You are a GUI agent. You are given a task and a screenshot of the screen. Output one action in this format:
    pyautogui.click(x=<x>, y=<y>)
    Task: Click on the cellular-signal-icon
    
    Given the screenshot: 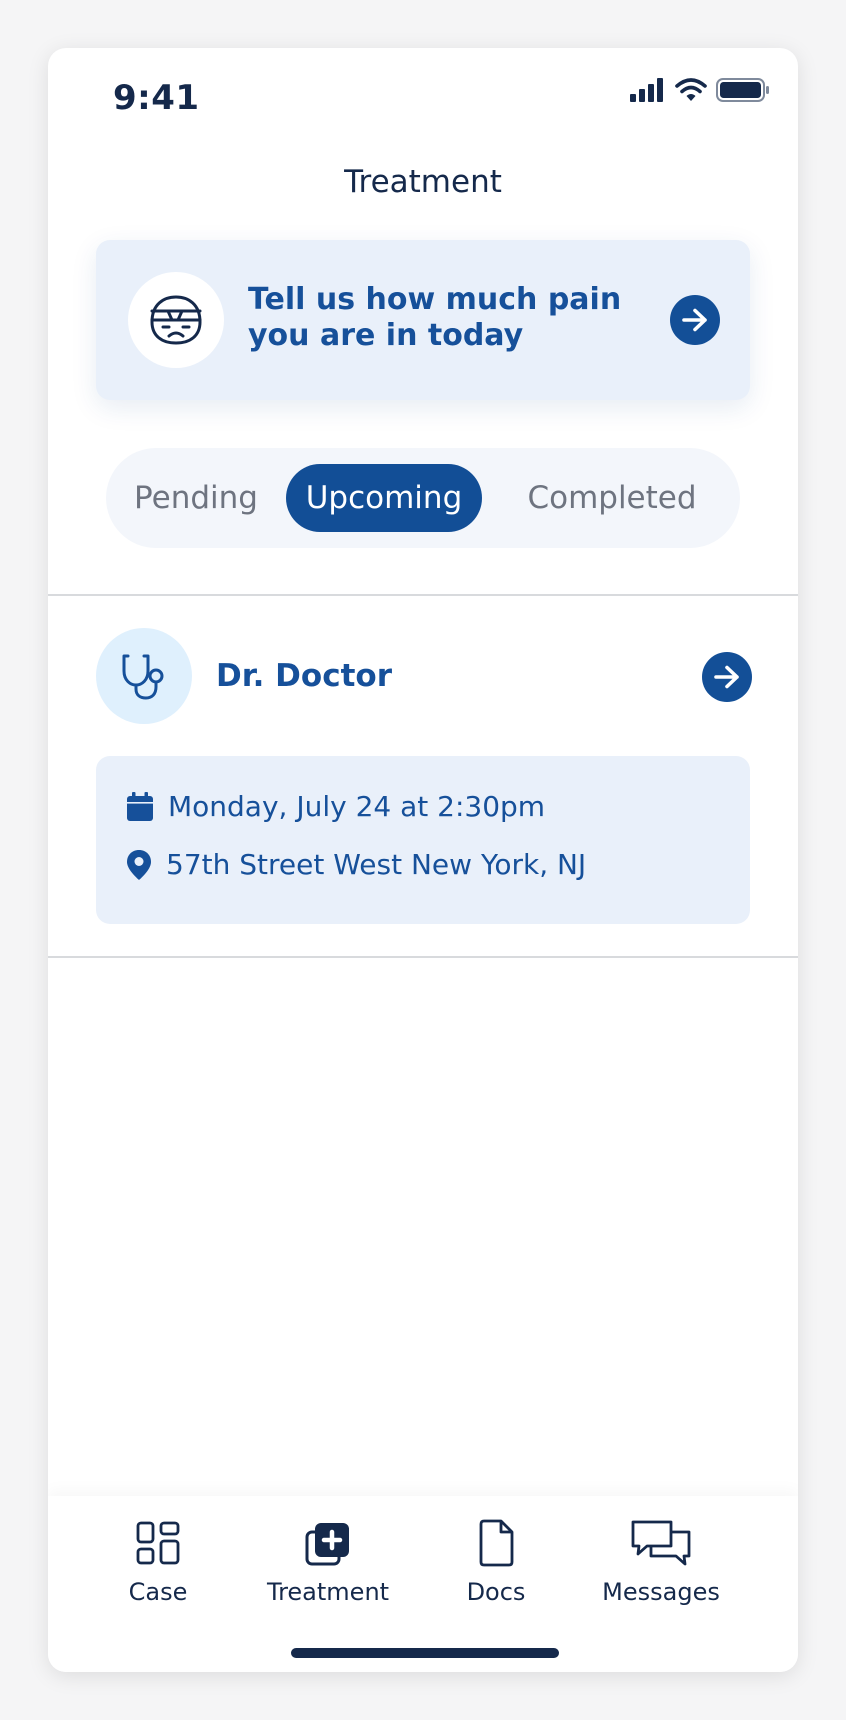 What is the action you would take?
    pyautogui.click(x=648, y=92)
    